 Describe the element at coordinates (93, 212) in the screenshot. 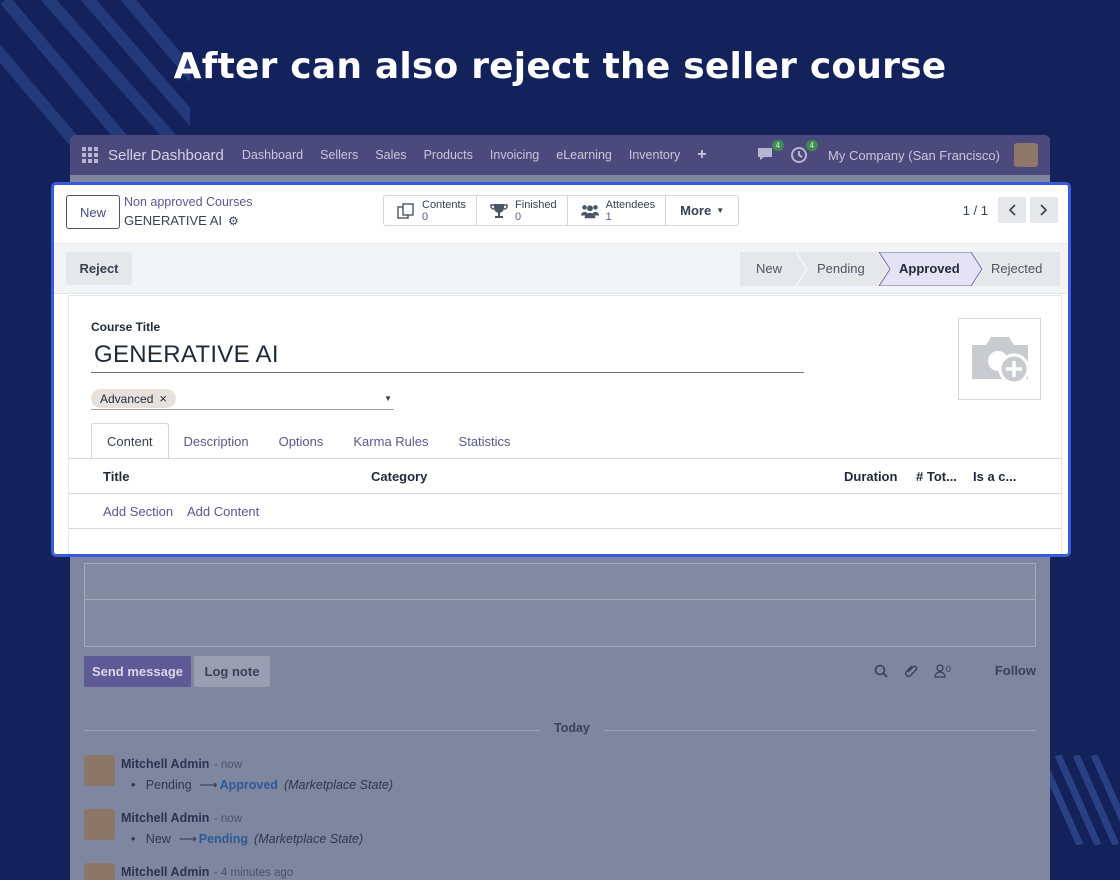

I see `new-button: New` at that location.